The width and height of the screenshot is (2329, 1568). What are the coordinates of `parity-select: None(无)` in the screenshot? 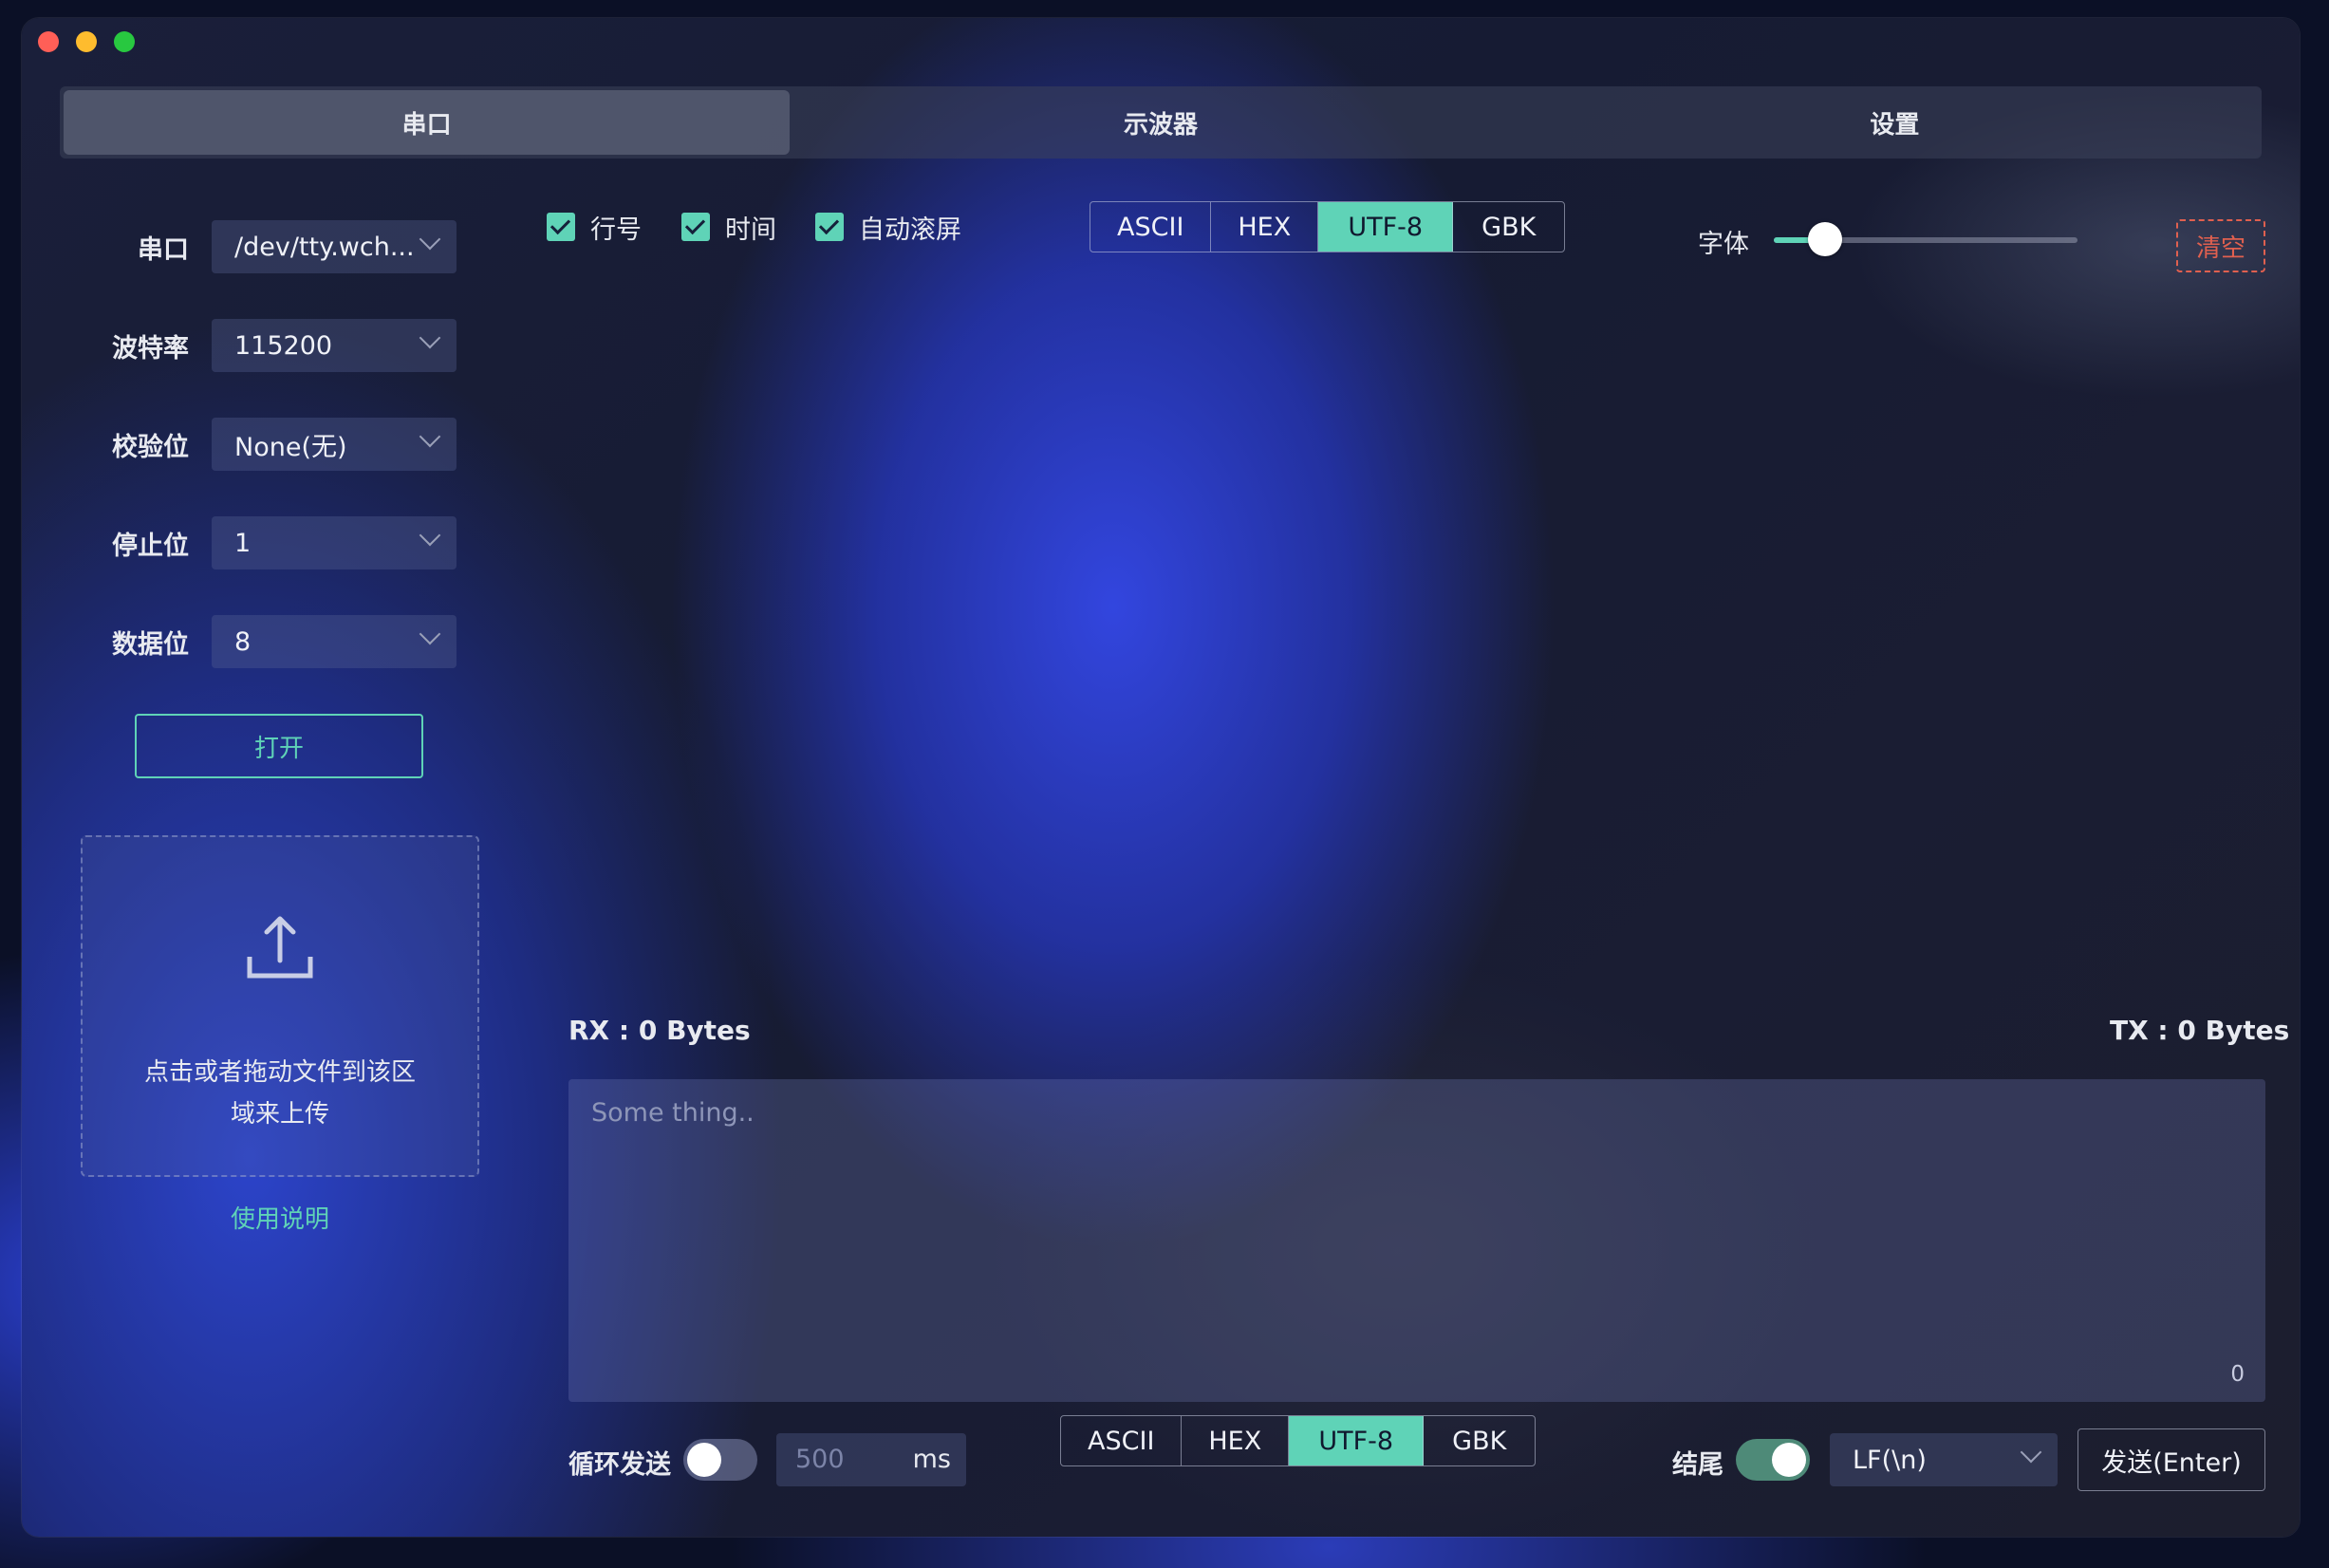 It's located at (334, 444).